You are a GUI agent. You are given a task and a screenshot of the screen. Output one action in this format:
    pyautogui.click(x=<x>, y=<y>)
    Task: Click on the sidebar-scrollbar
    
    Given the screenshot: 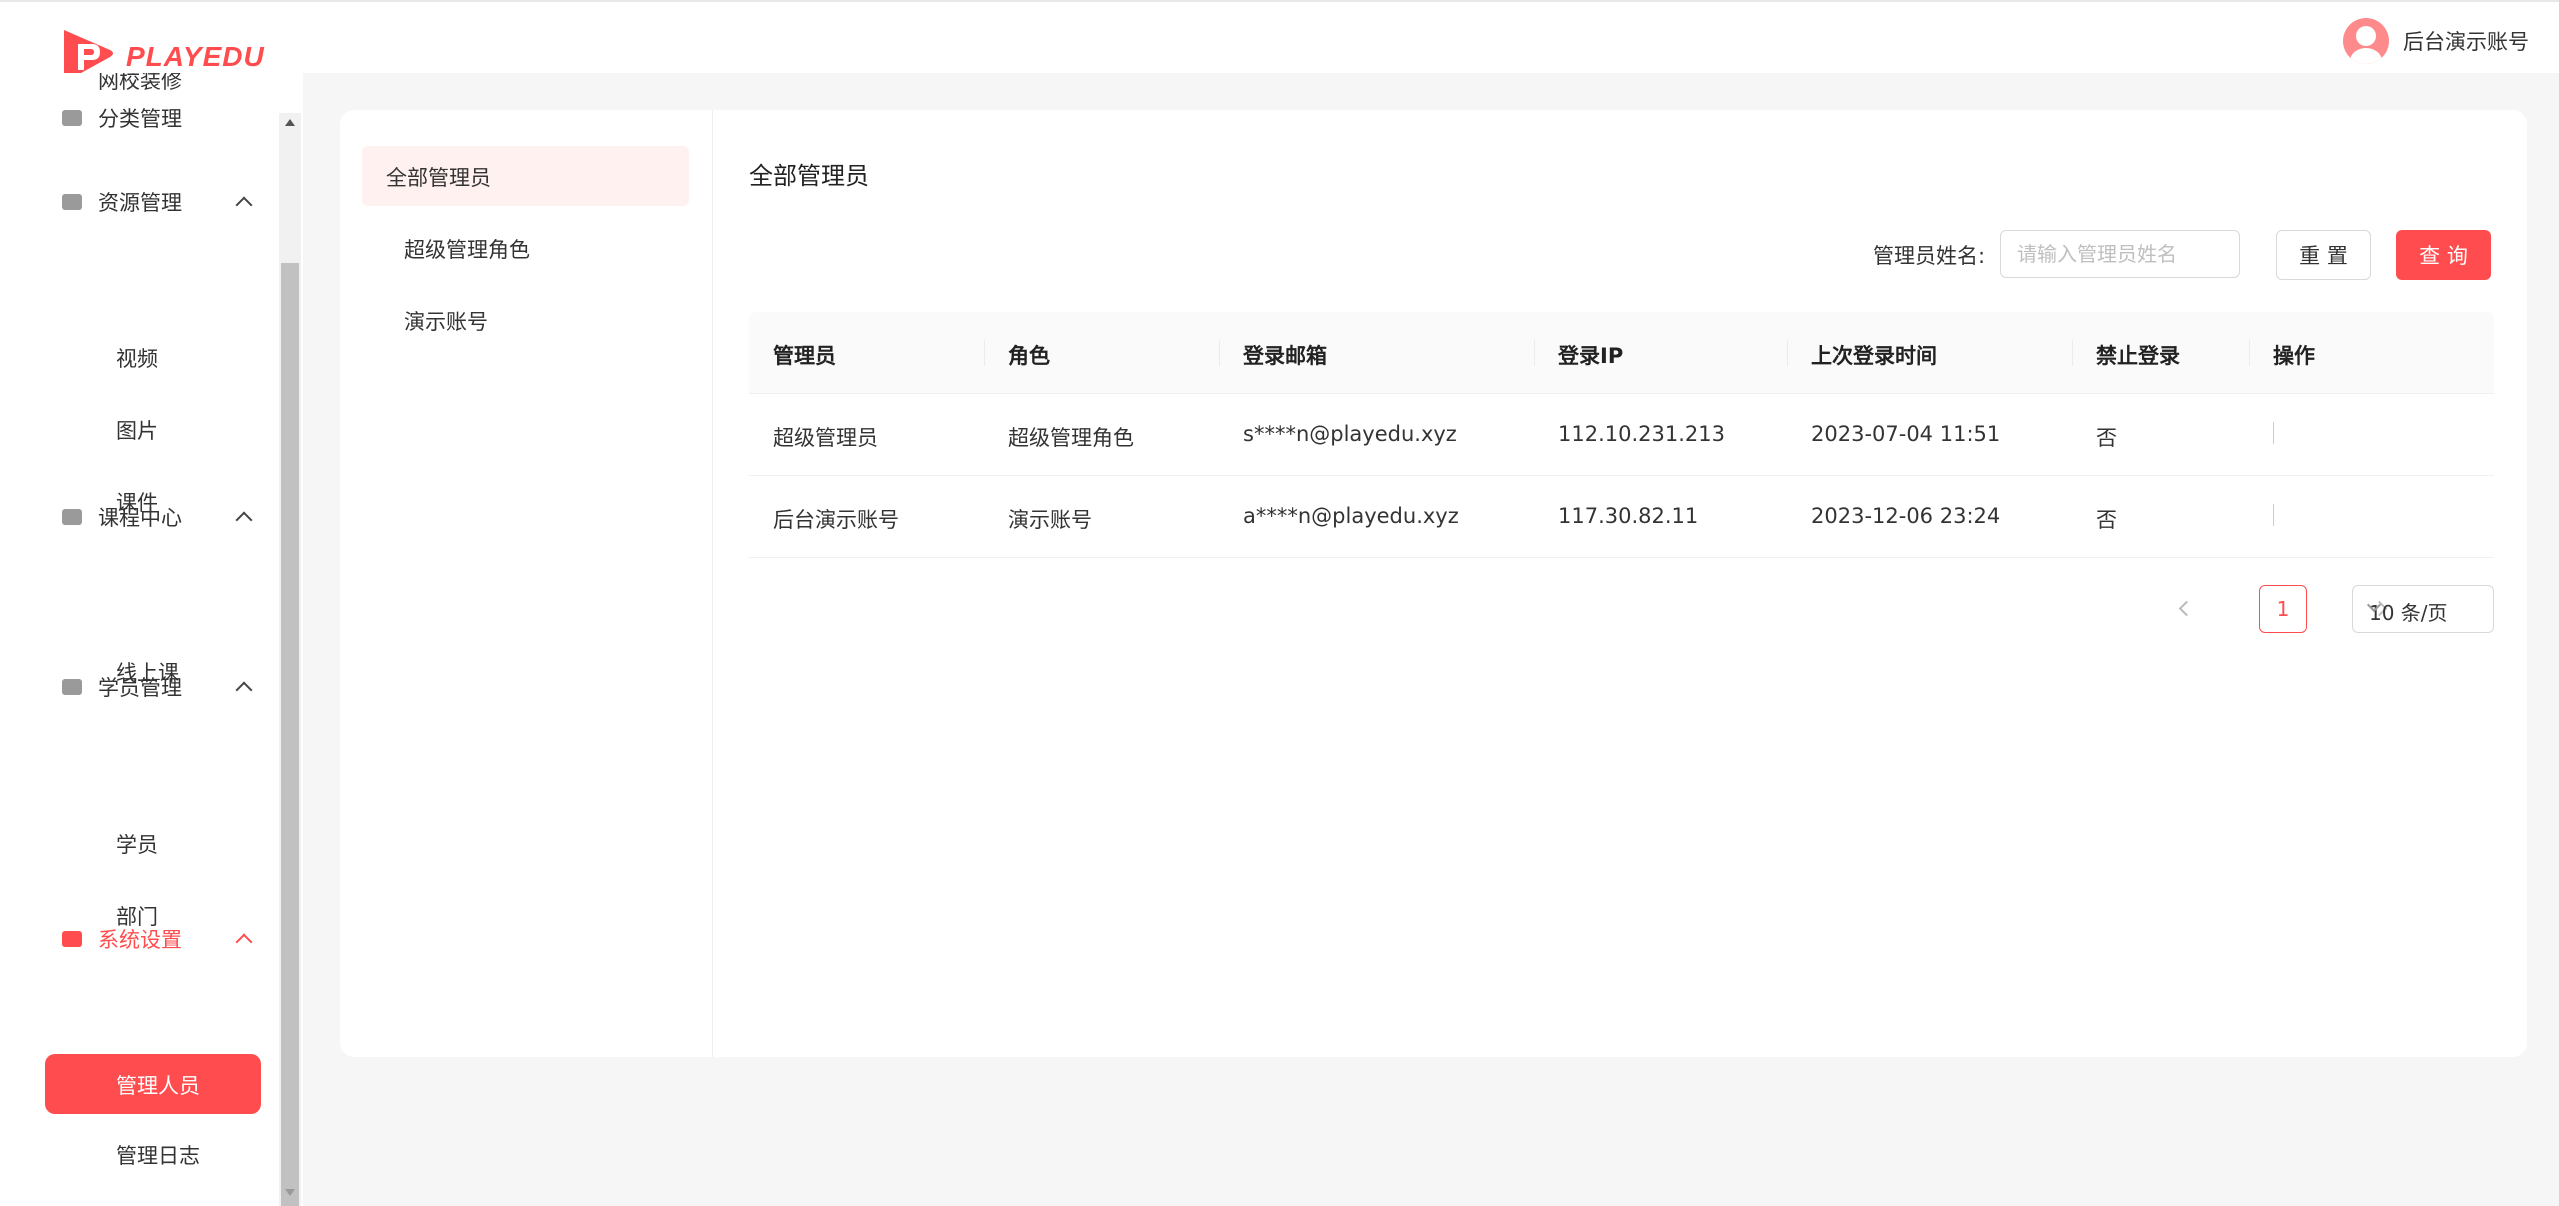 What is the action you would take?
    pyautogui.click(x=290, y=659)
    